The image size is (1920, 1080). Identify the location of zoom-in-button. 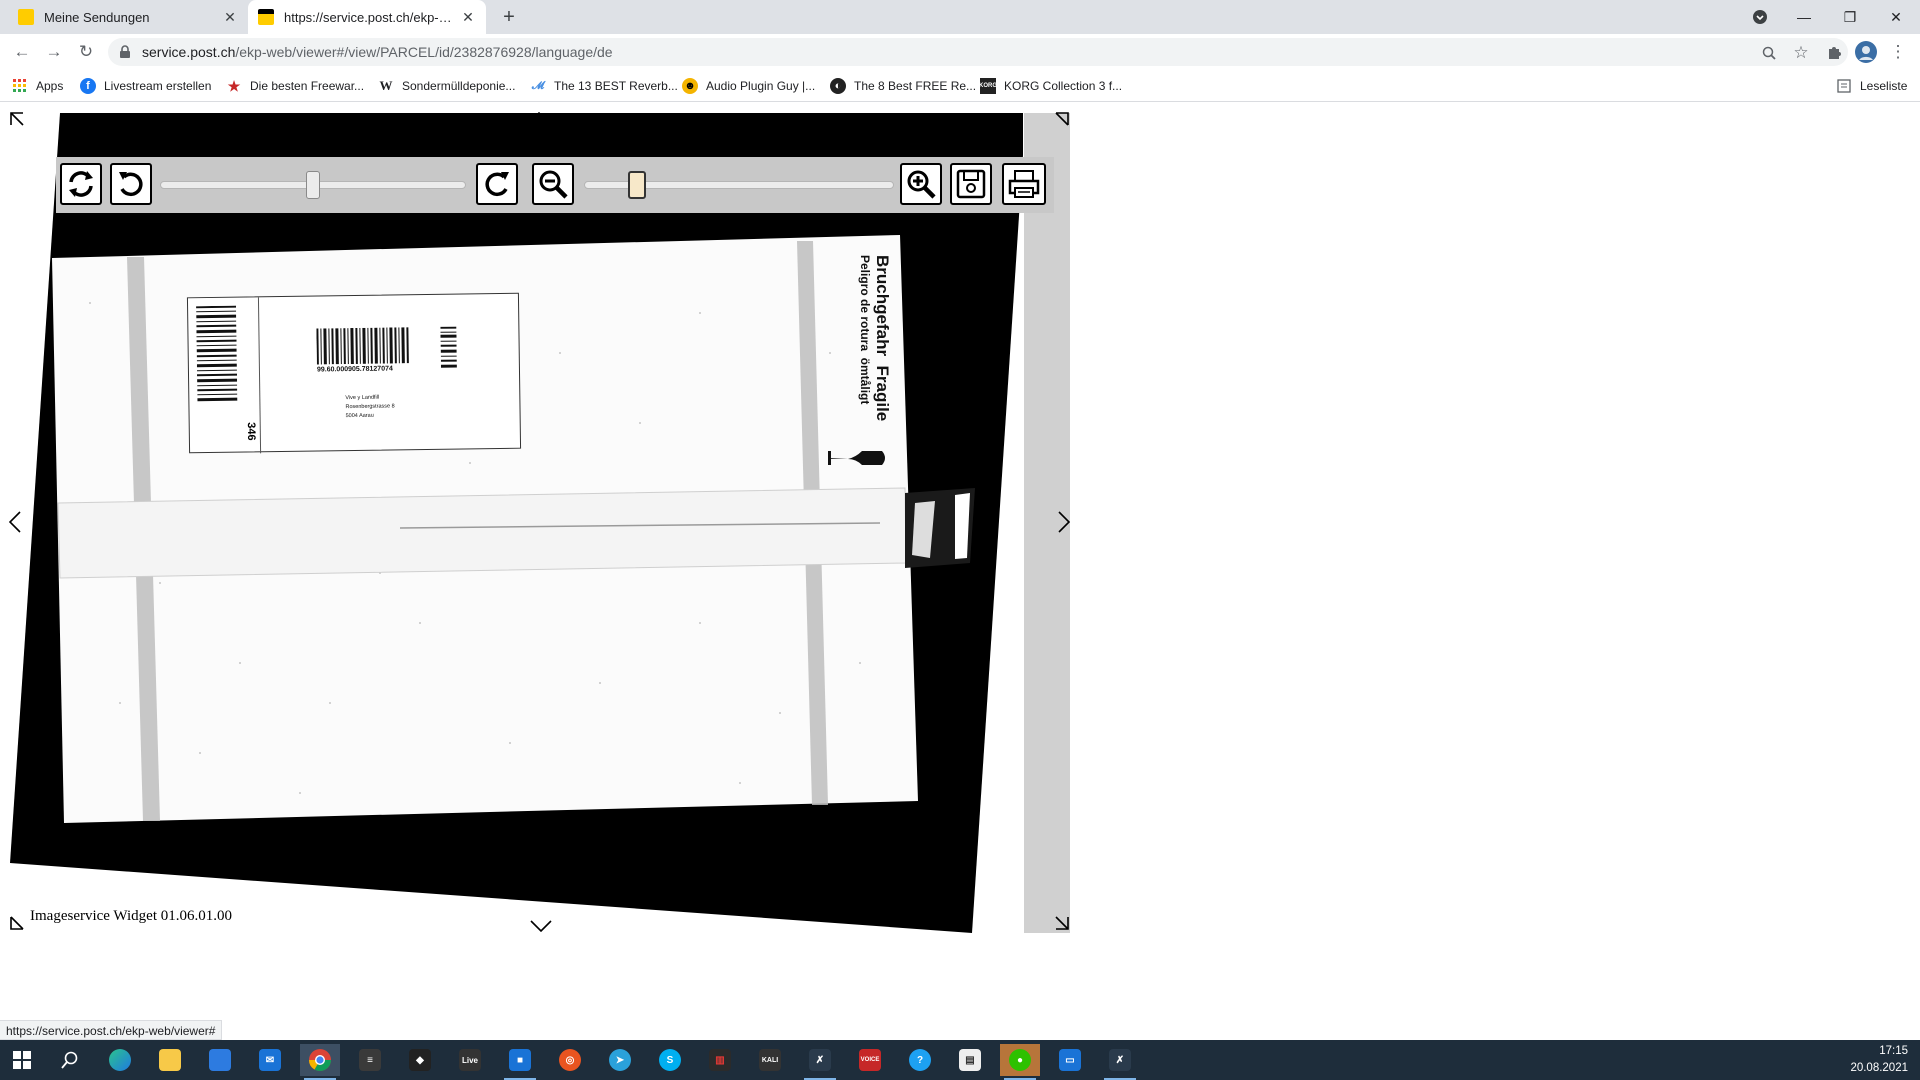
(921, 184).